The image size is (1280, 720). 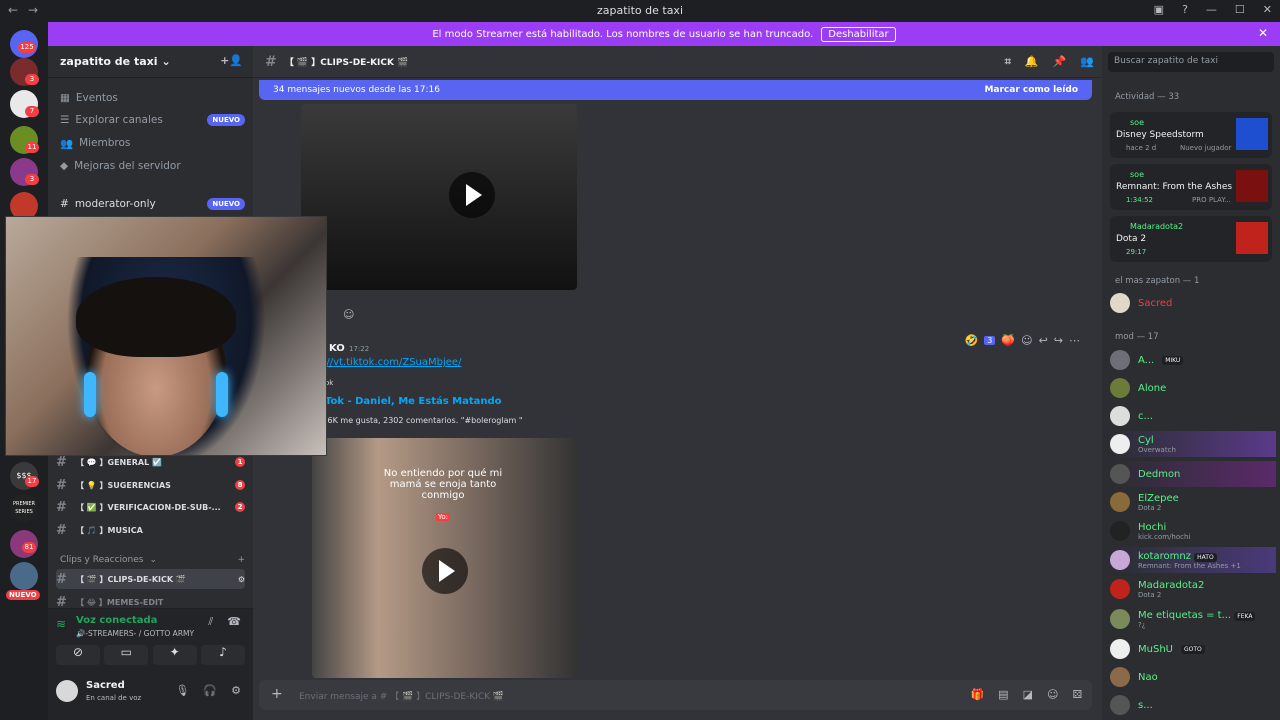 What do you see at coordinates (152, 204) in the screenshot?
I see `channel-moderator-only: # moderator-only NUEVO` at bounding box center [152, 204].